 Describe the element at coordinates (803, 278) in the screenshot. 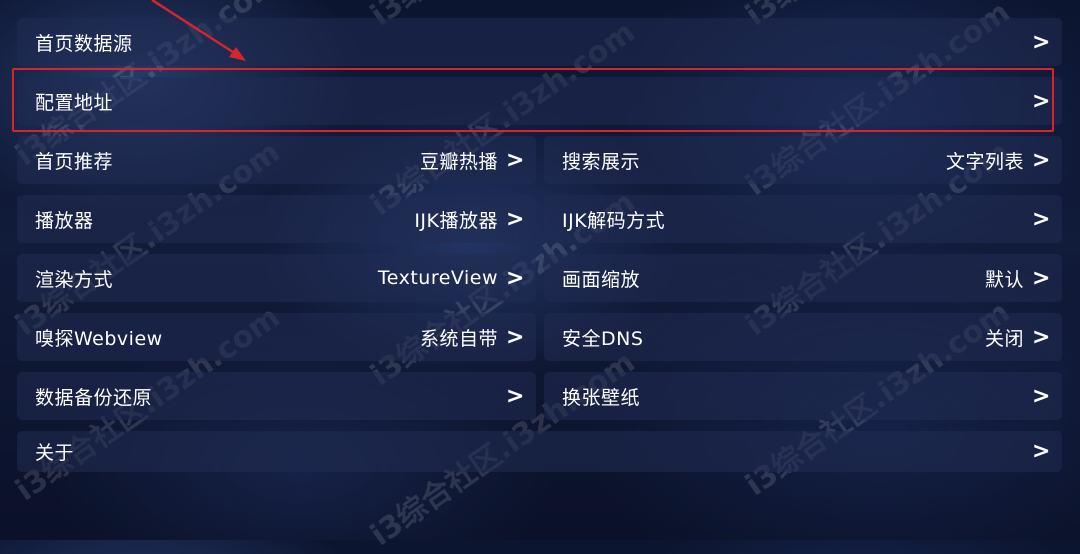

I see `settings-row-picture-scale: 画面缩放 默认 >` at that location.